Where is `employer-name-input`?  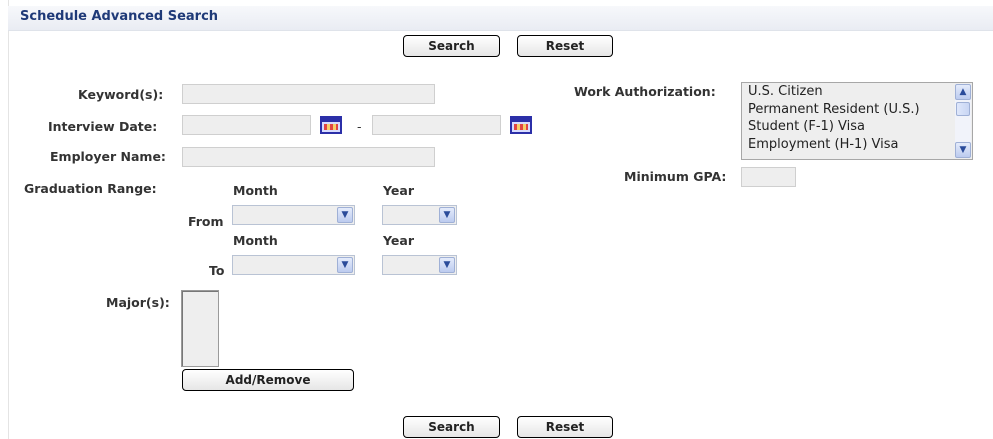
employer-name-input is located at coordinates (308, 157).